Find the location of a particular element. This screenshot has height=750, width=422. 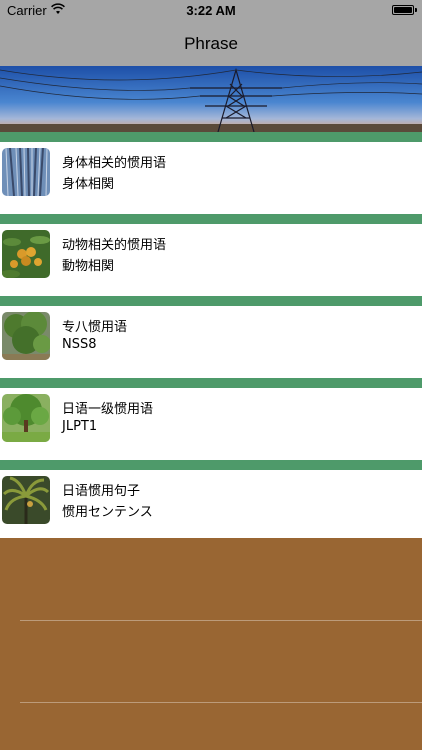

row-subtitle: 動物相関 is located at coordinates (88, 266).